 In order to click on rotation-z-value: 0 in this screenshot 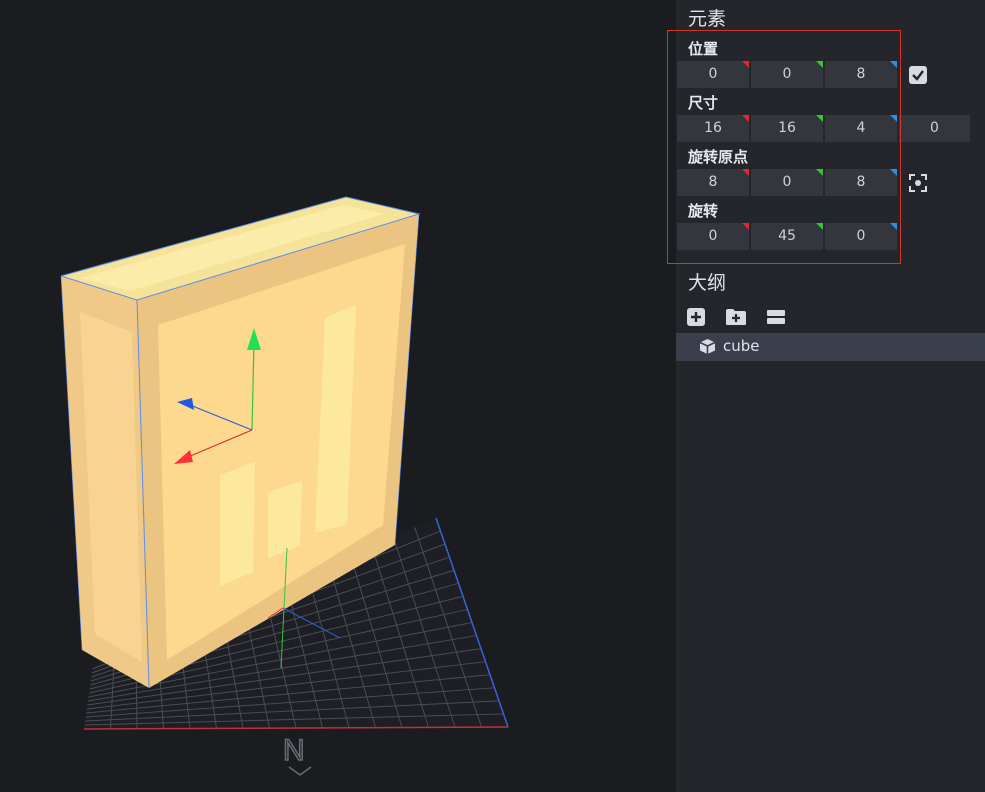, I will do `click(861, 236)`.